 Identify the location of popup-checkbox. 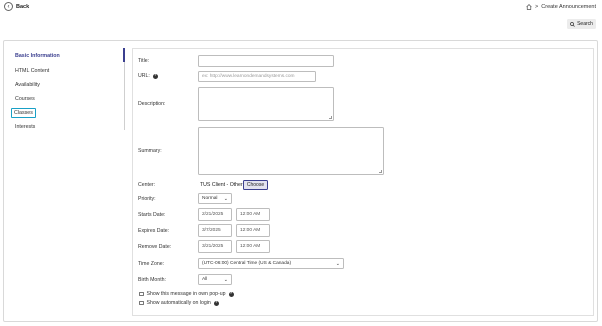
(141, 294).